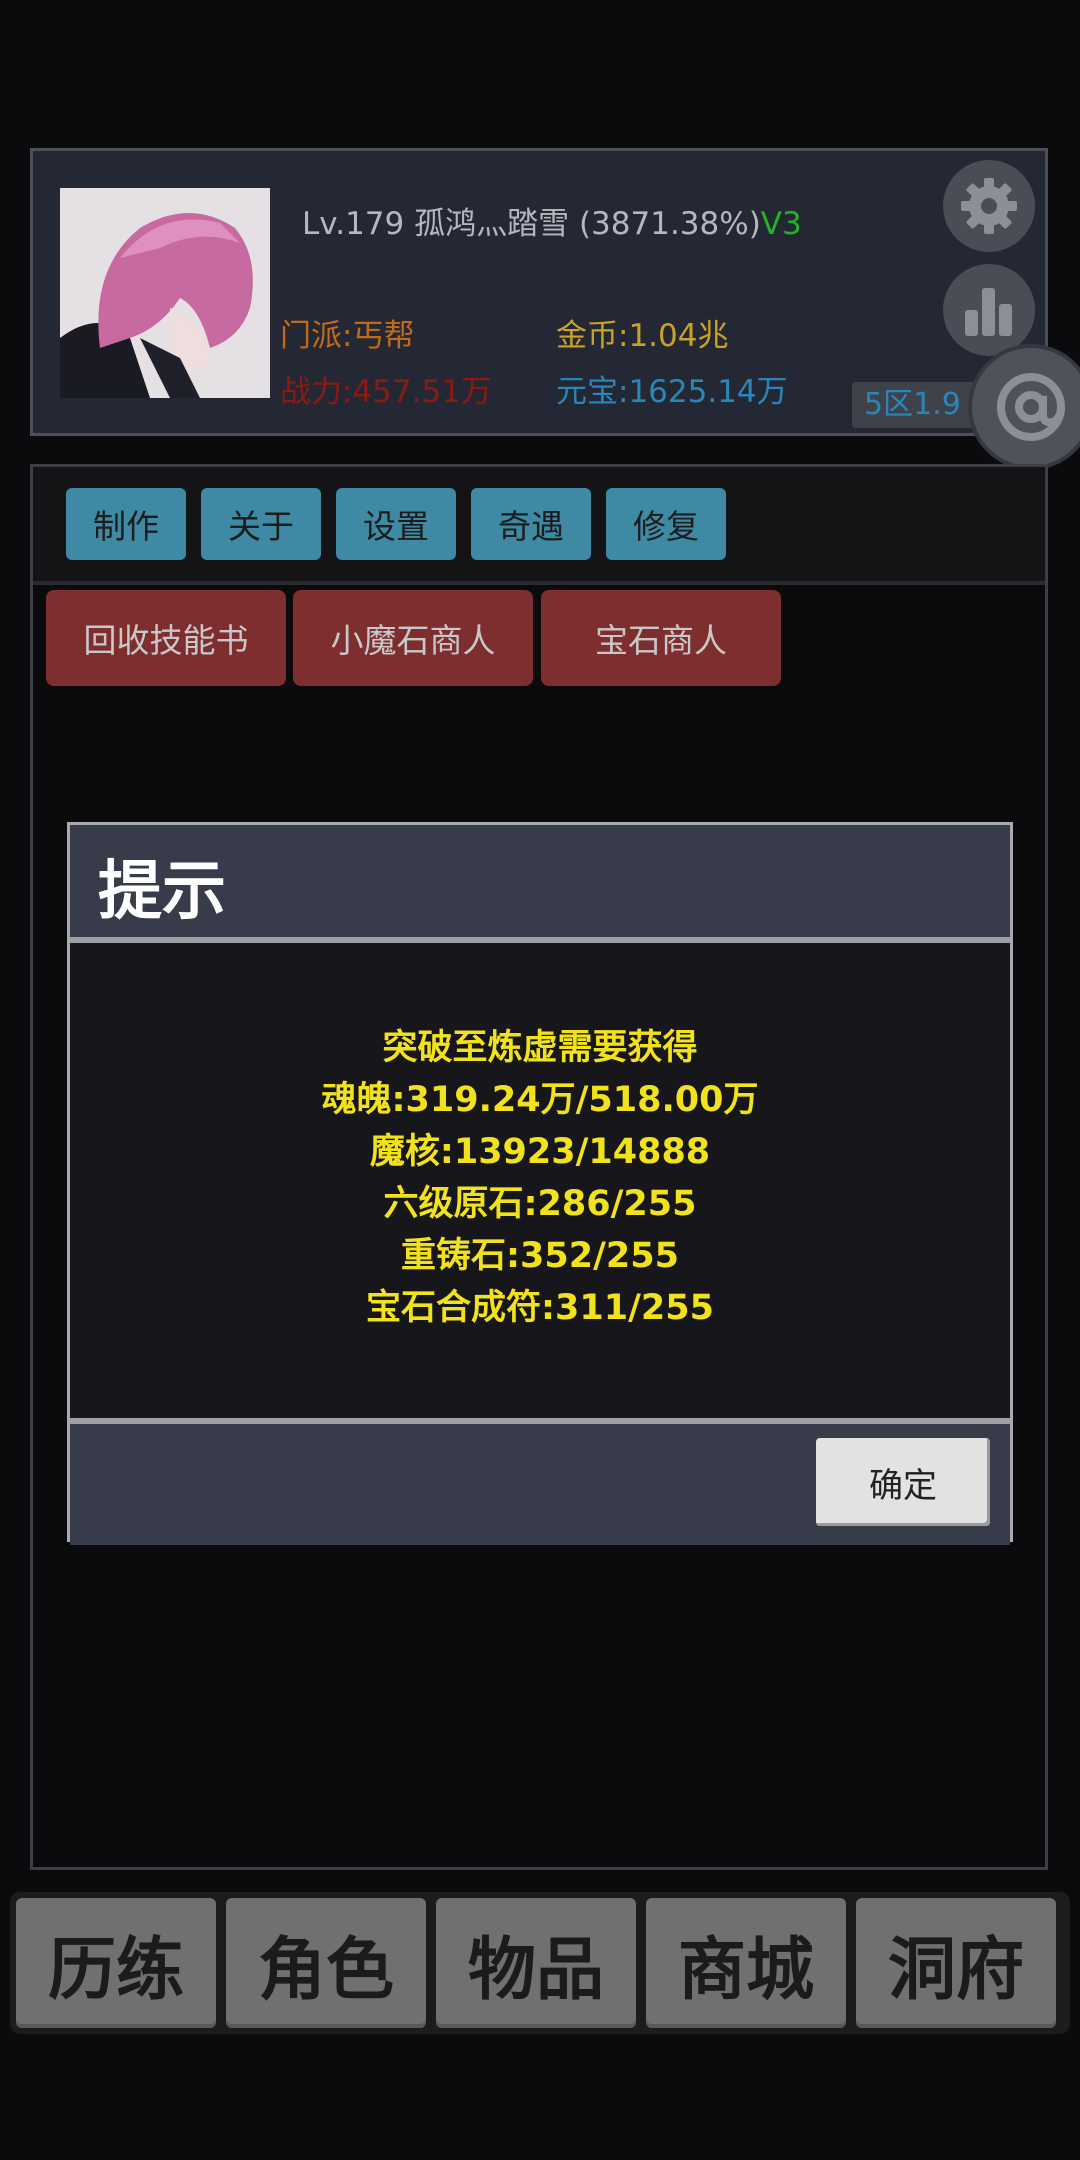  Describe the element at coordinates (956, 1963) in the screenshot. I see `nav-tab-cave: 洞府` at that location.